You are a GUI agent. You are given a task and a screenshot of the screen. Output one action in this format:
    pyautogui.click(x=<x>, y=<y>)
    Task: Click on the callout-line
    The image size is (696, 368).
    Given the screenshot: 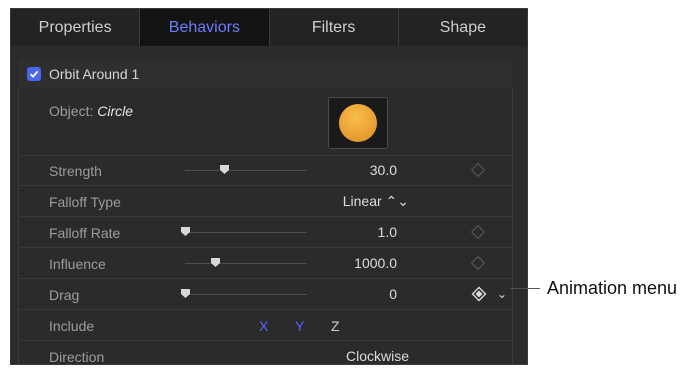 What is the action you would take?
    pyautogui.click(x=525, y=288)
    